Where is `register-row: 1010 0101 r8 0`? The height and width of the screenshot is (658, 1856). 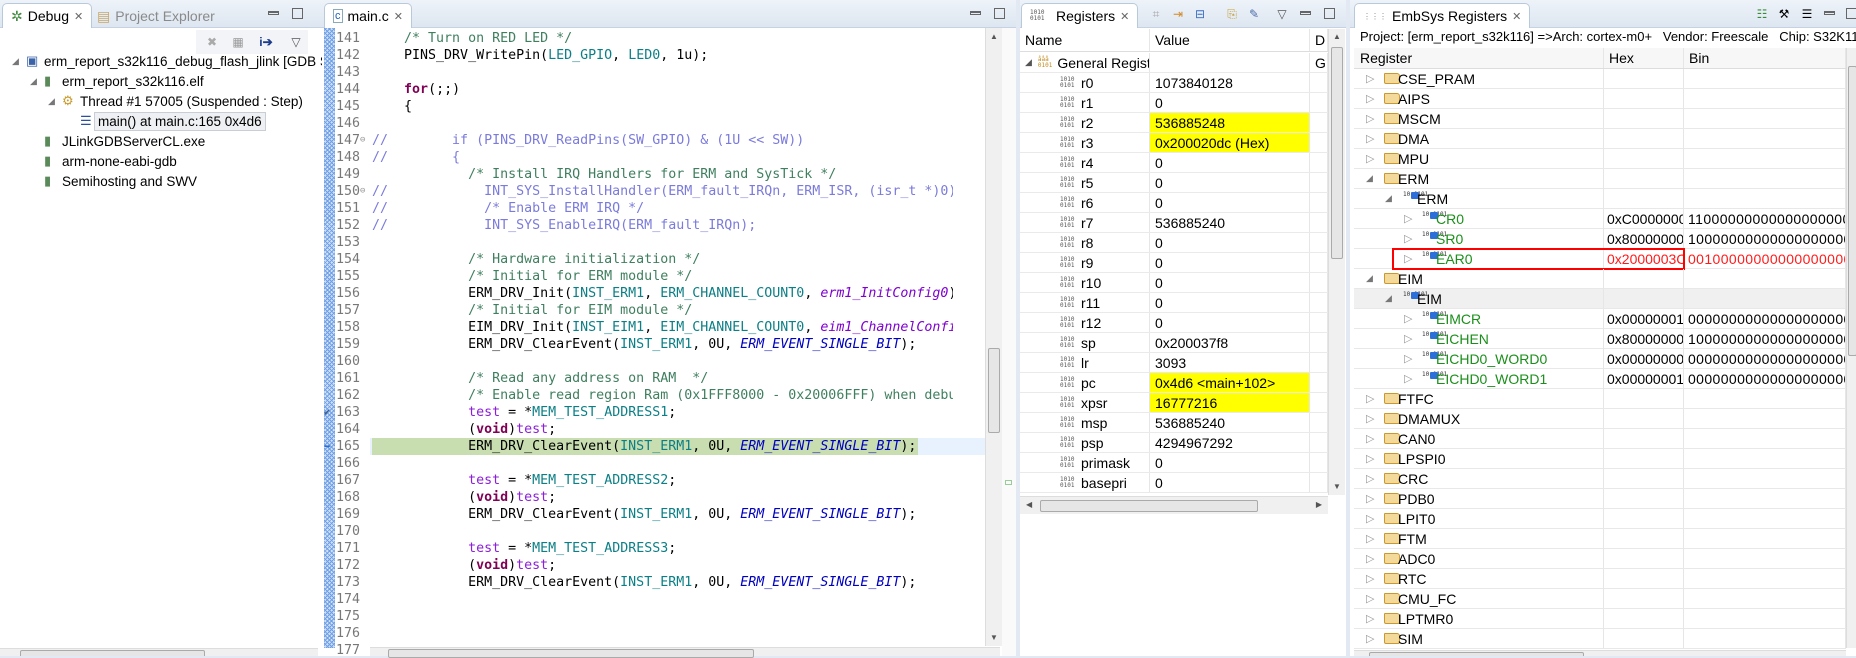 register-row: 1010 0101 r8 0 is located at coordinates (1174, 243).